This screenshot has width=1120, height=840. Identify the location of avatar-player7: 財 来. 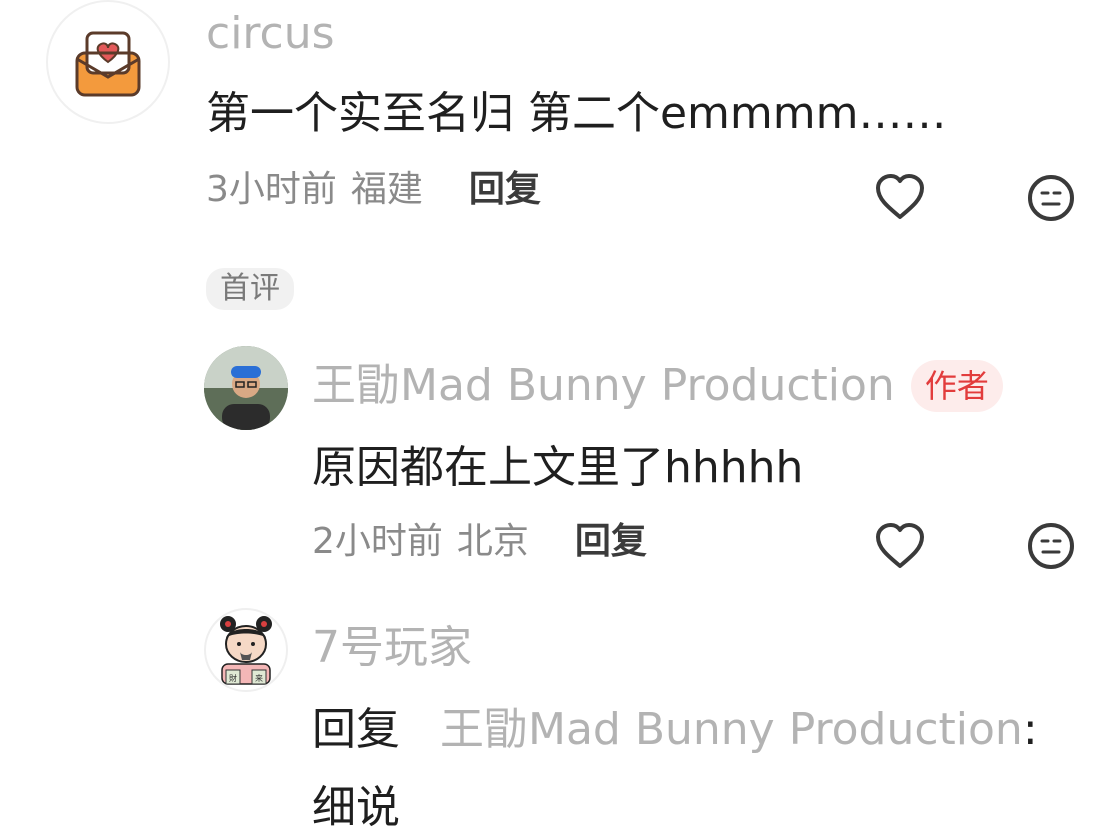
(246, 650).